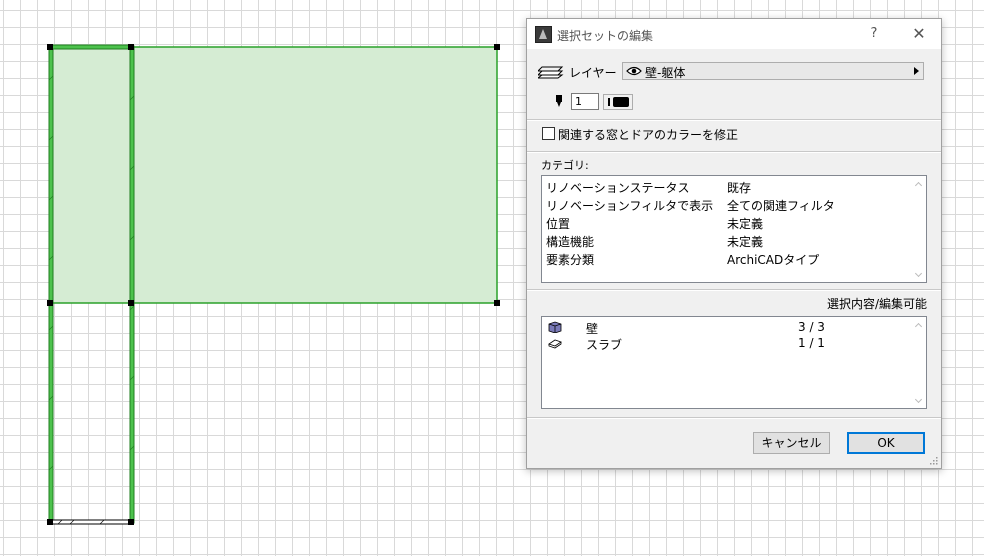 This screenshot has width=984, height=556. Describe the element at coordinates (551, 72) in the screenshot. I see `layer-icon` at that location.